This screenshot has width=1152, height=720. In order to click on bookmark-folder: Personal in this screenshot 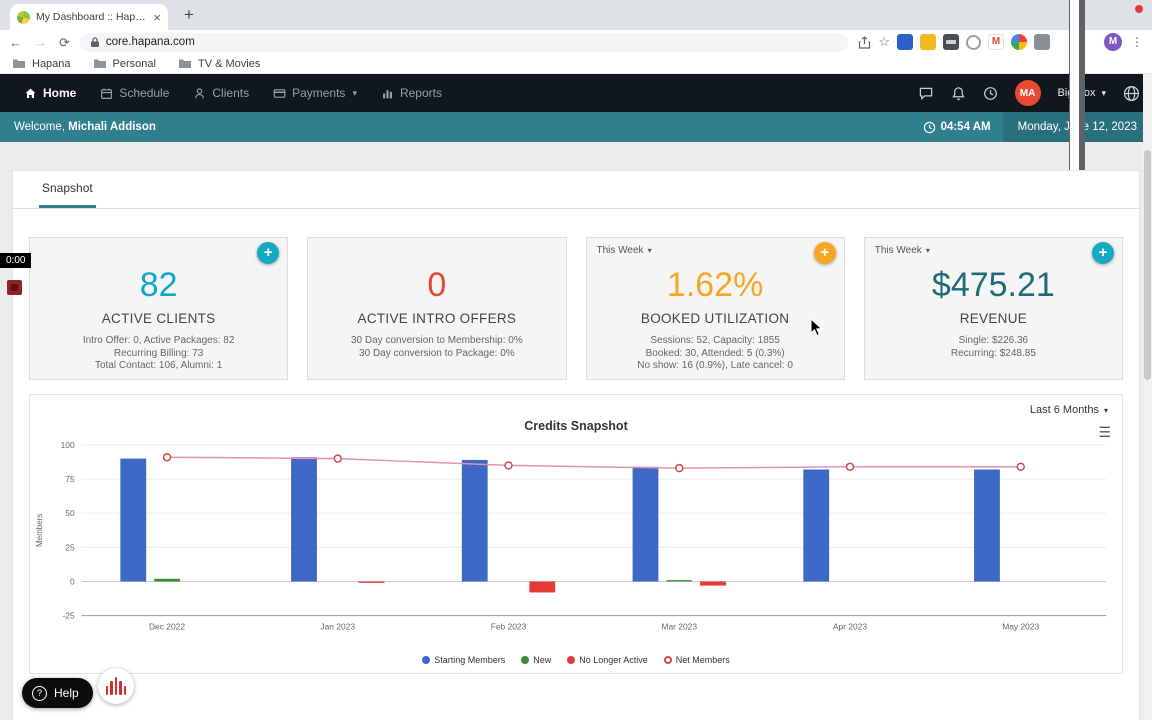, I will do `click(124, 64)`.